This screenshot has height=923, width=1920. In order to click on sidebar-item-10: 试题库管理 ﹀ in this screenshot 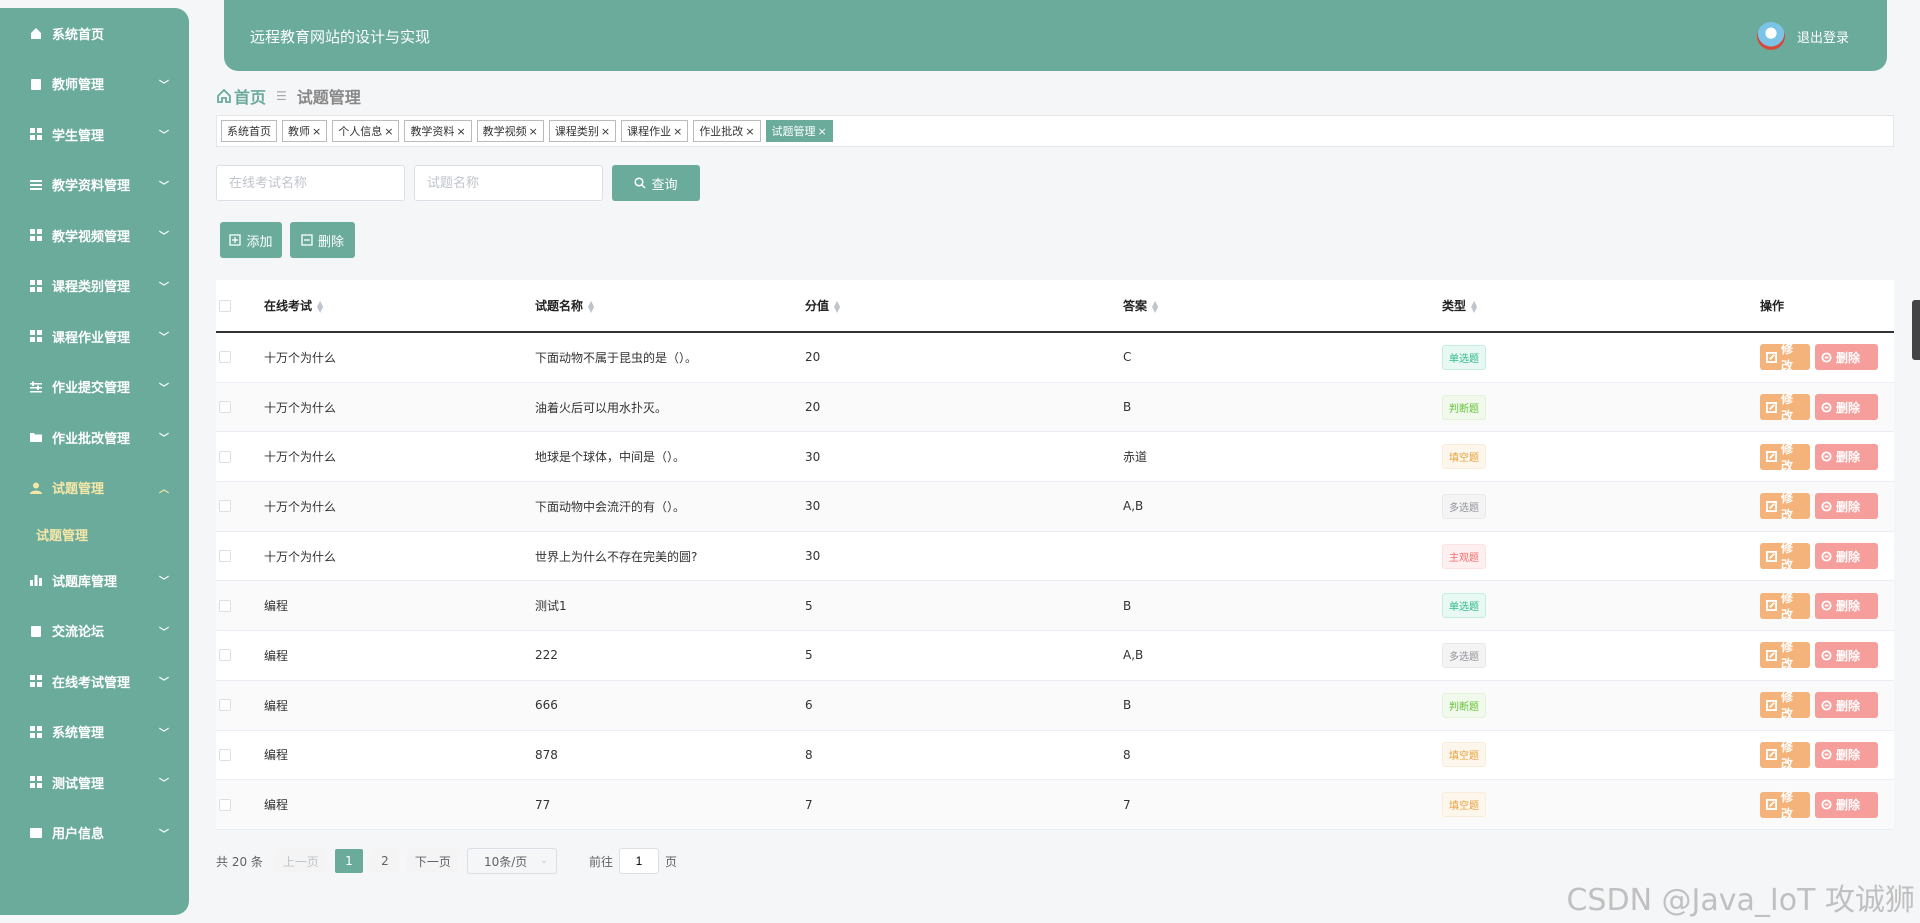, I will do `click(94, 580)`.